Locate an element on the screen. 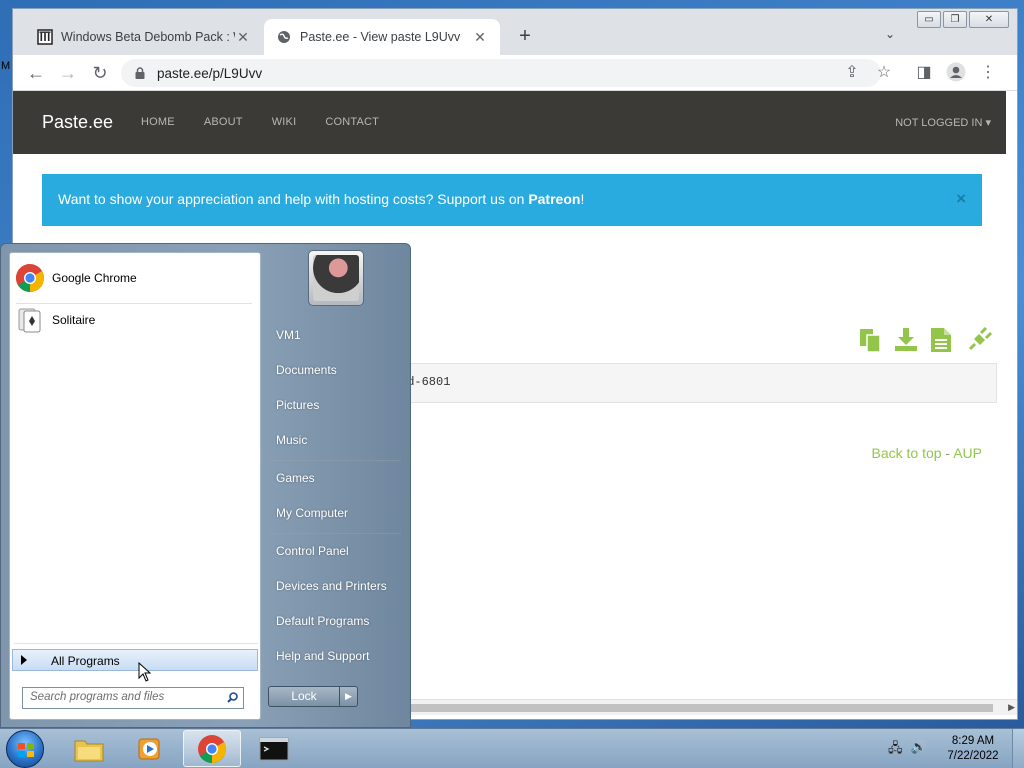 This screenshot has height=768, width=1024. mouse-cursor-icon is located at coordinates (145, 672).